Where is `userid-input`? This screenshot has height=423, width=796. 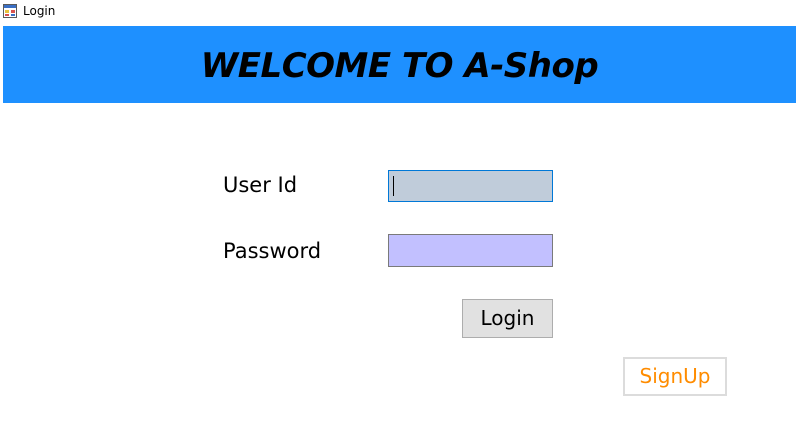
userid-input is located at coordinates (470, 186).